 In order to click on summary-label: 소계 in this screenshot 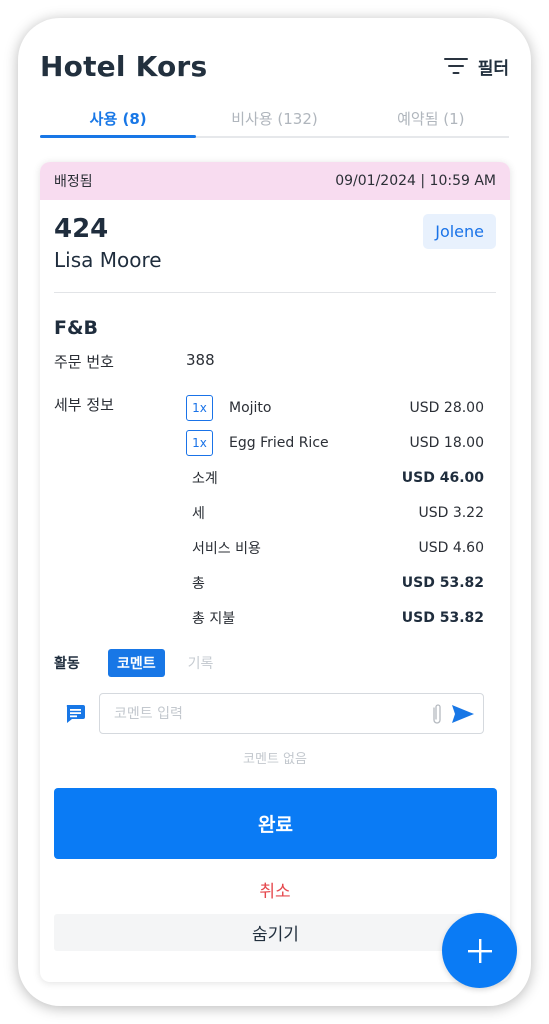, I will do `click(205, 478)`.